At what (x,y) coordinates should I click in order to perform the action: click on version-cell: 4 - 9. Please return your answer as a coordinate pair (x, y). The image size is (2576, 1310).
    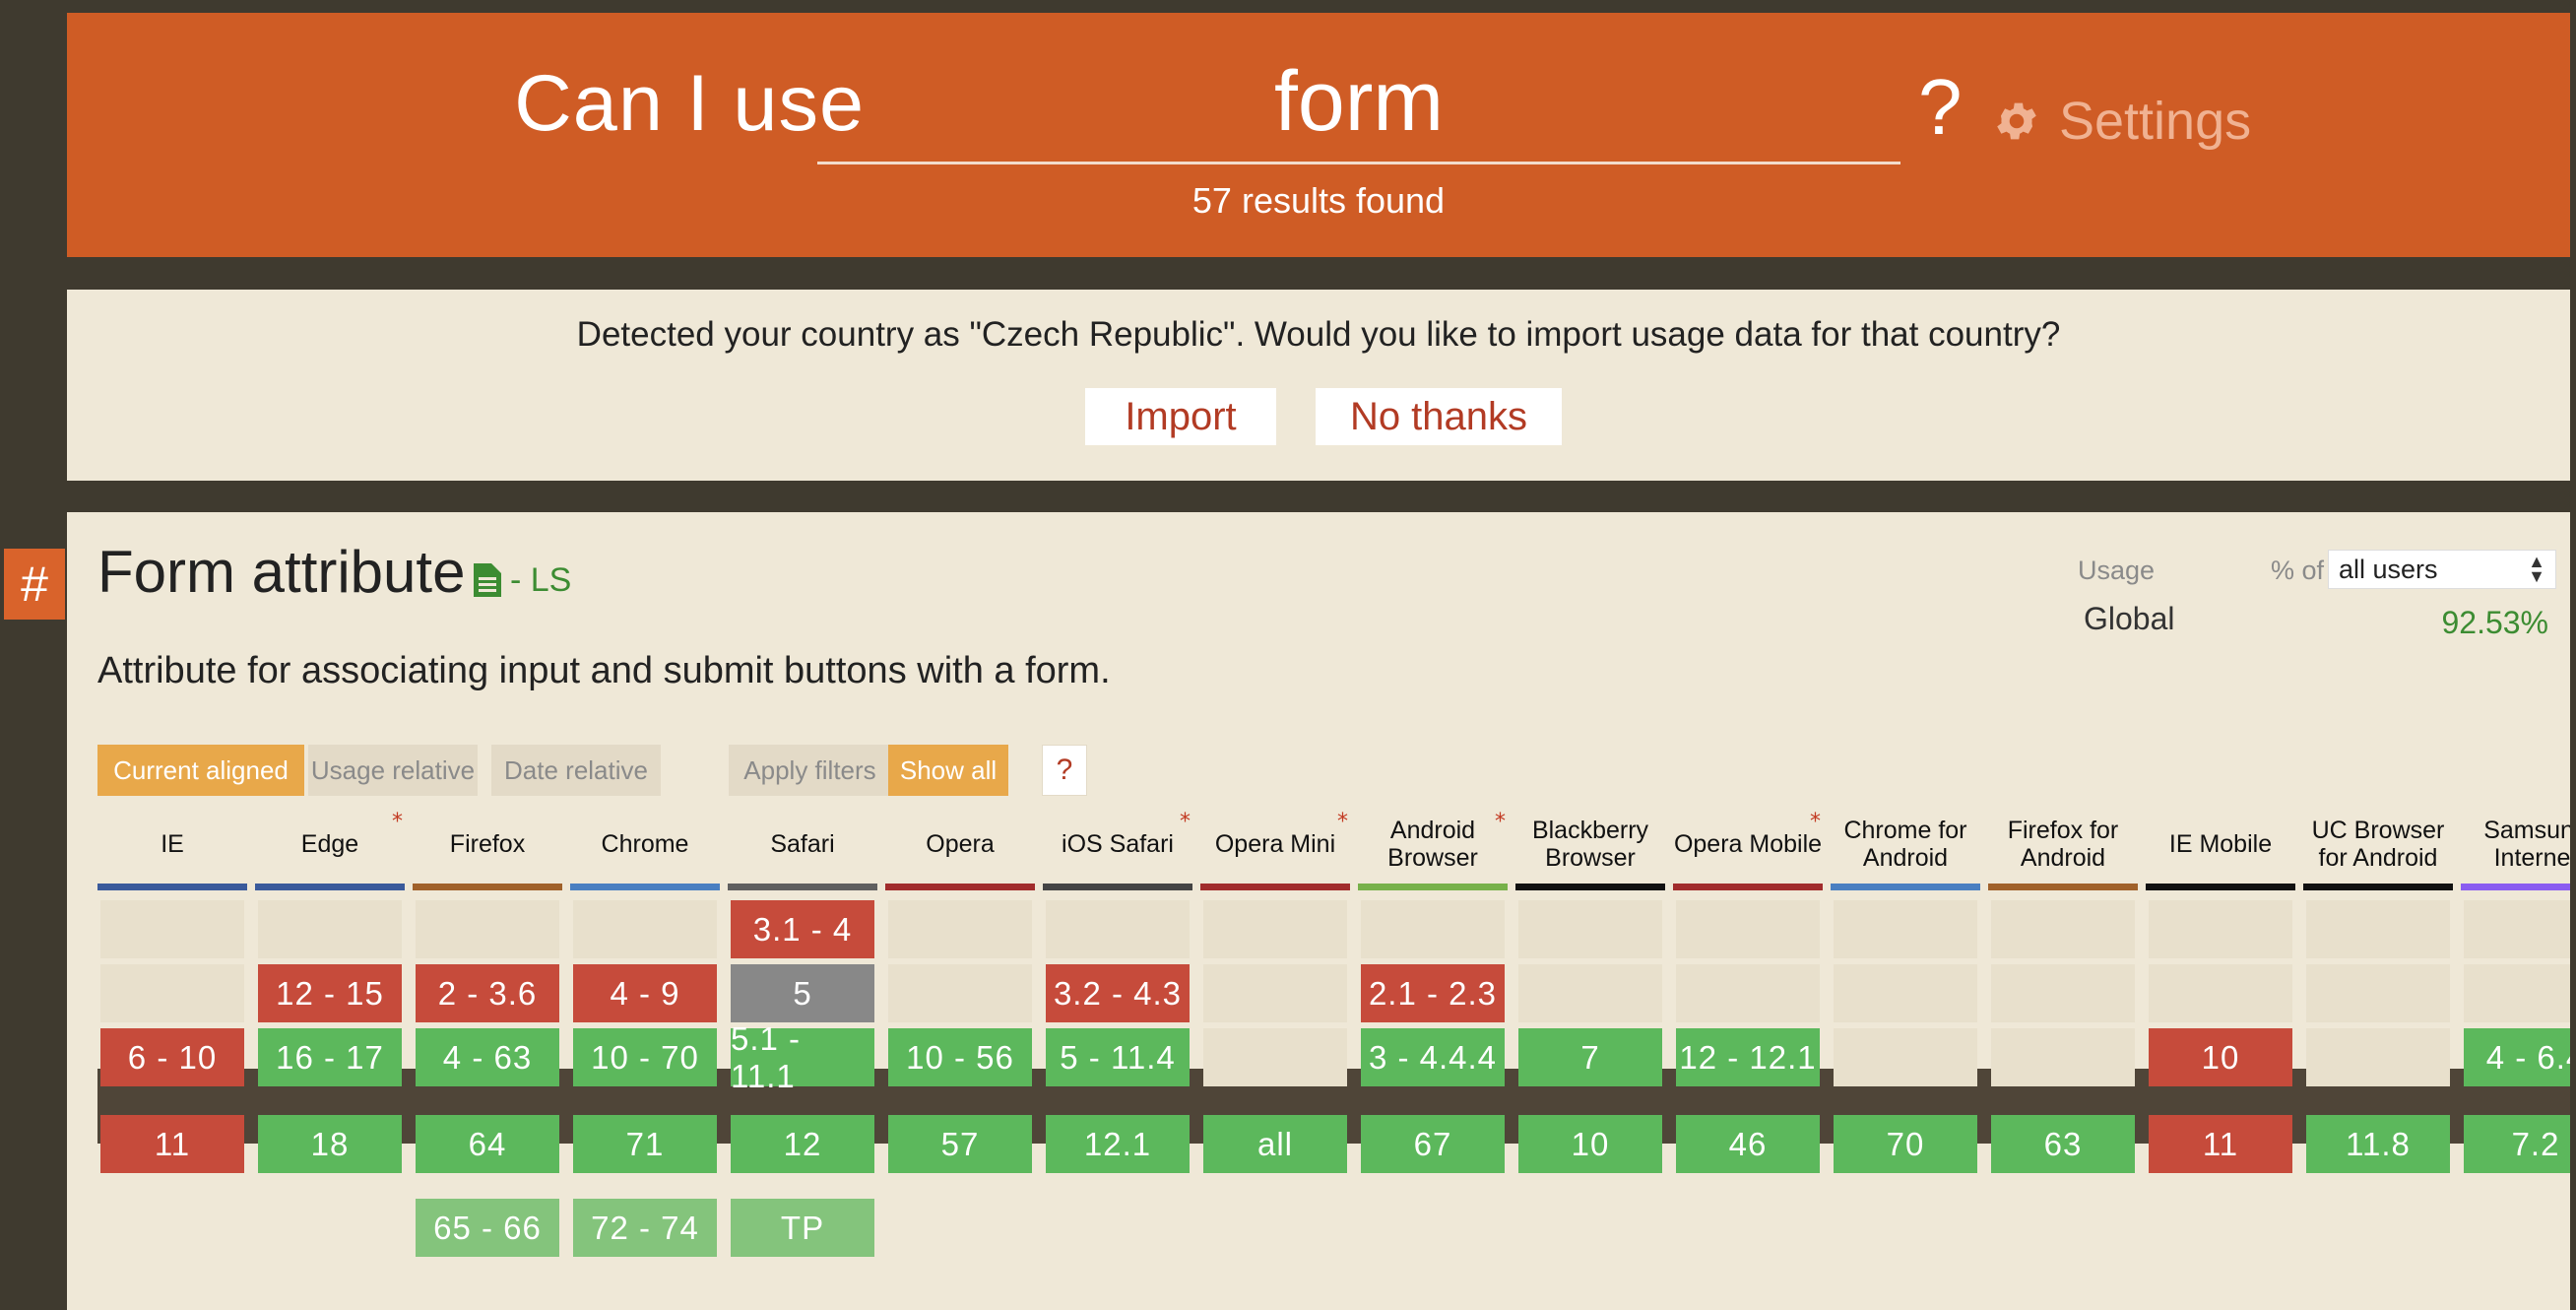
    Looking at the image, I should click on (645, 993).